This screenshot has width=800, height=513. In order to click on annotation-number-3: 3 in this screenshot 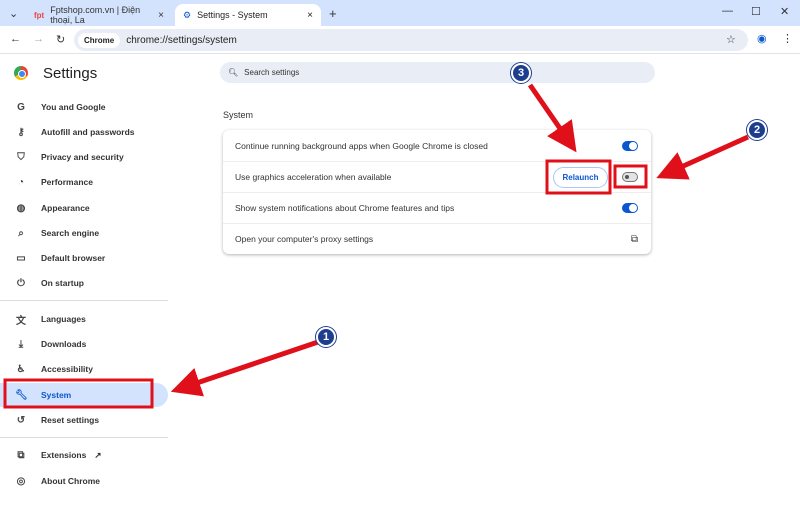, I will do `click(521, 73)`.